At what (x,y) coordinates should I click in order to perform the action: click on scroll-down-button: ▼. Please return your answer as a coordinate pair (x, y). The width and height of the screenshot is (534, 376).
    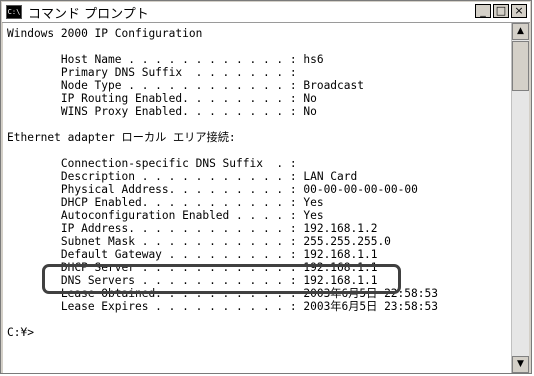
    Looking at the image, I should click on (520, 364).